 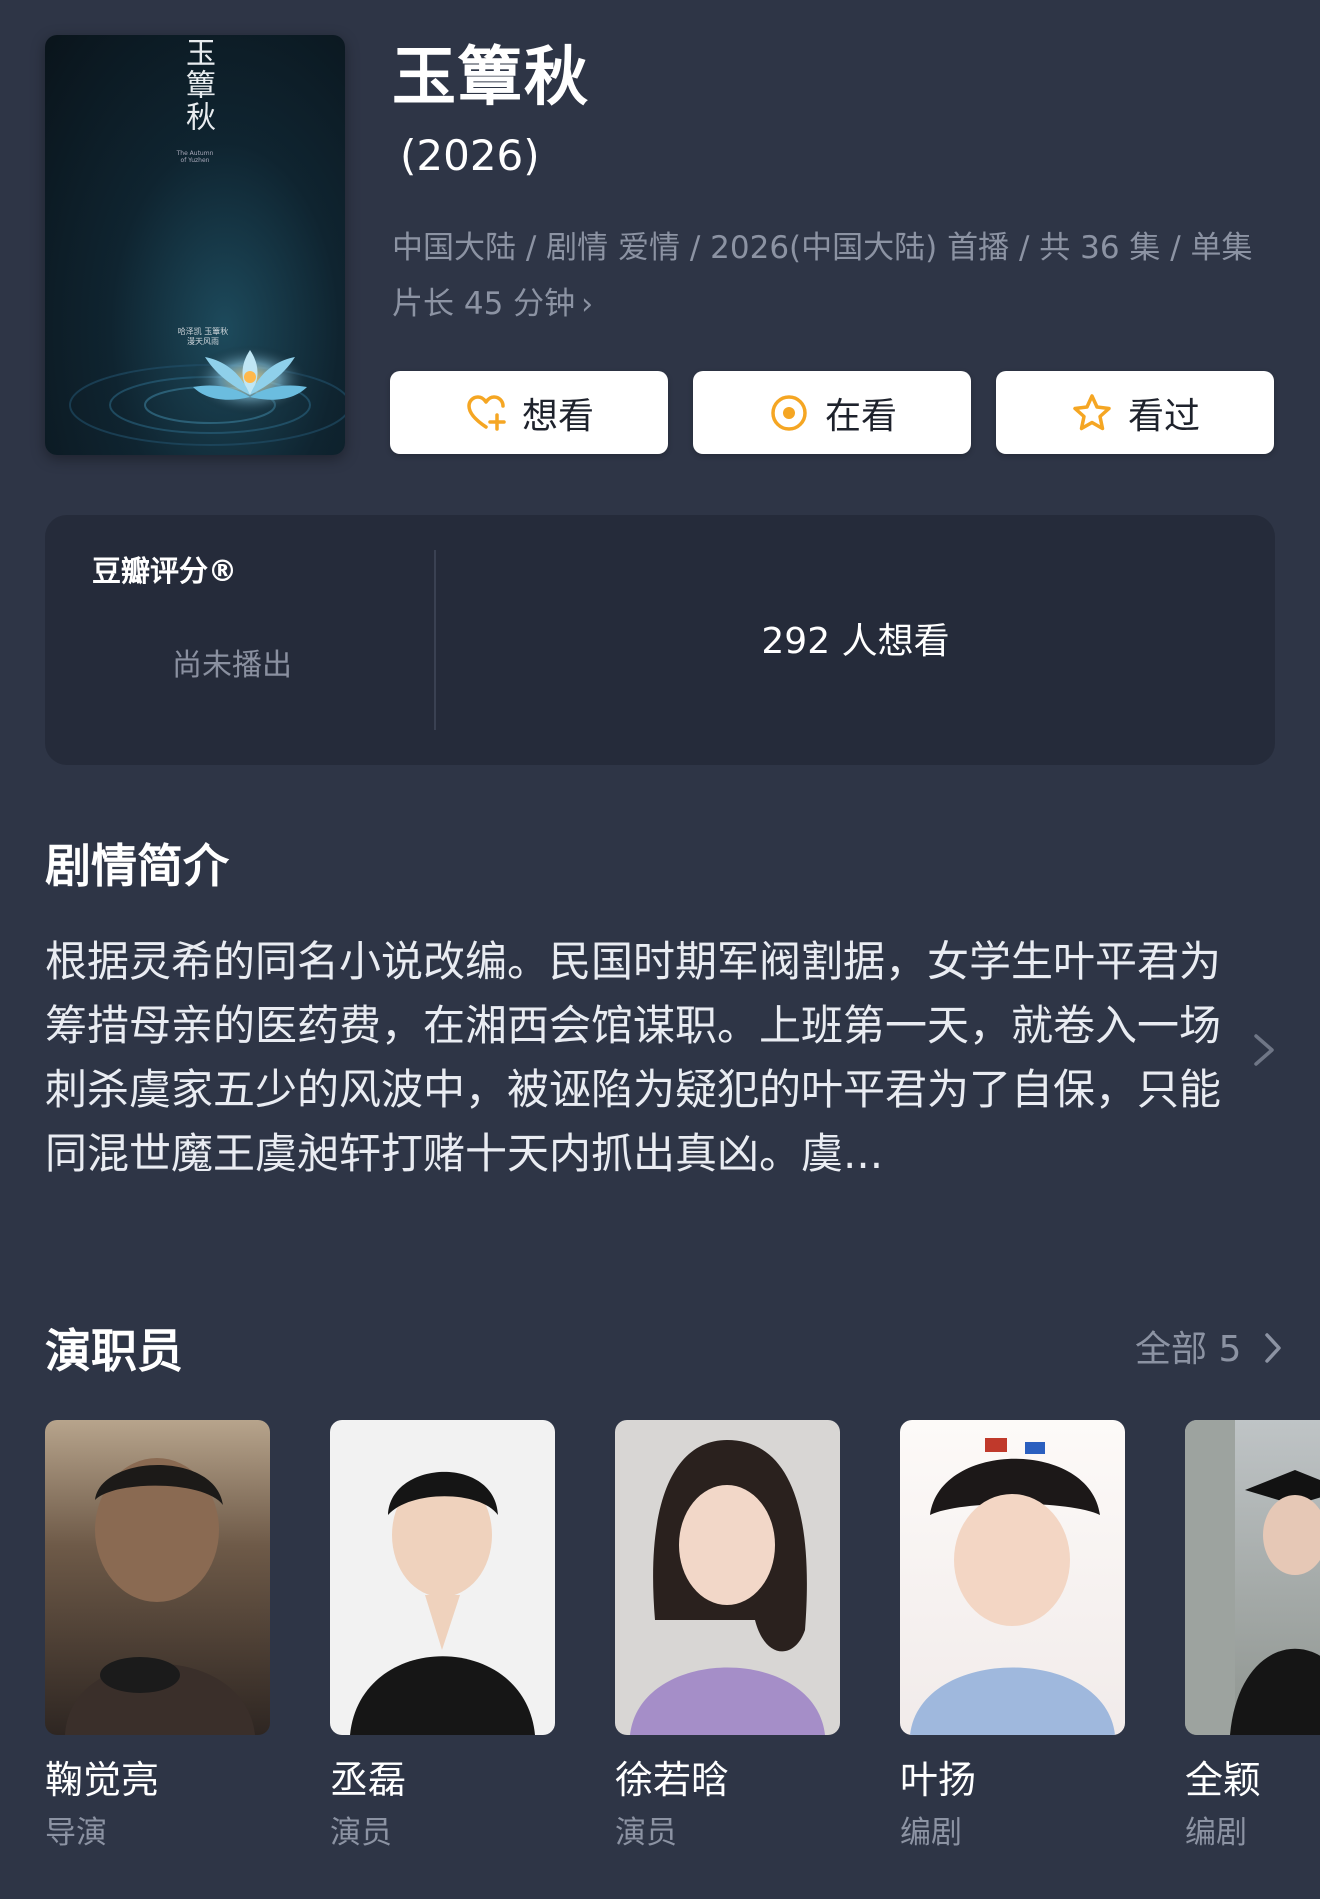 What do you see at coordinates (491, 78) in the screenshot?
I see `page-title: 玉簟秋` at bounding box center [491, 78].